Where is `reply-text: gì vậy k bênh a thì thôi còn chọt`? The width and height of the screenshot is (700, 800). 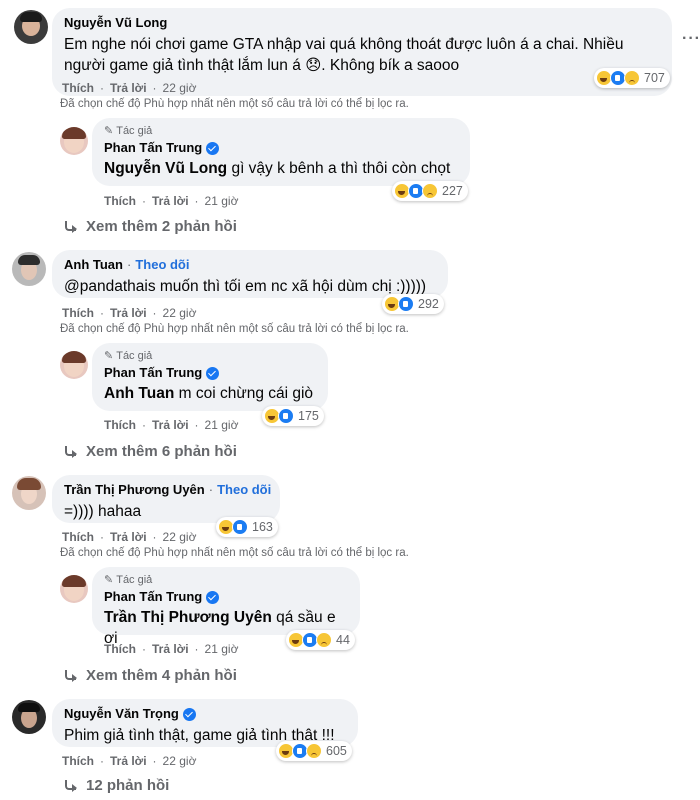
reply-text: gì vậy k bênh a thì thôi còn chọt is located at coordinates (339, 168).